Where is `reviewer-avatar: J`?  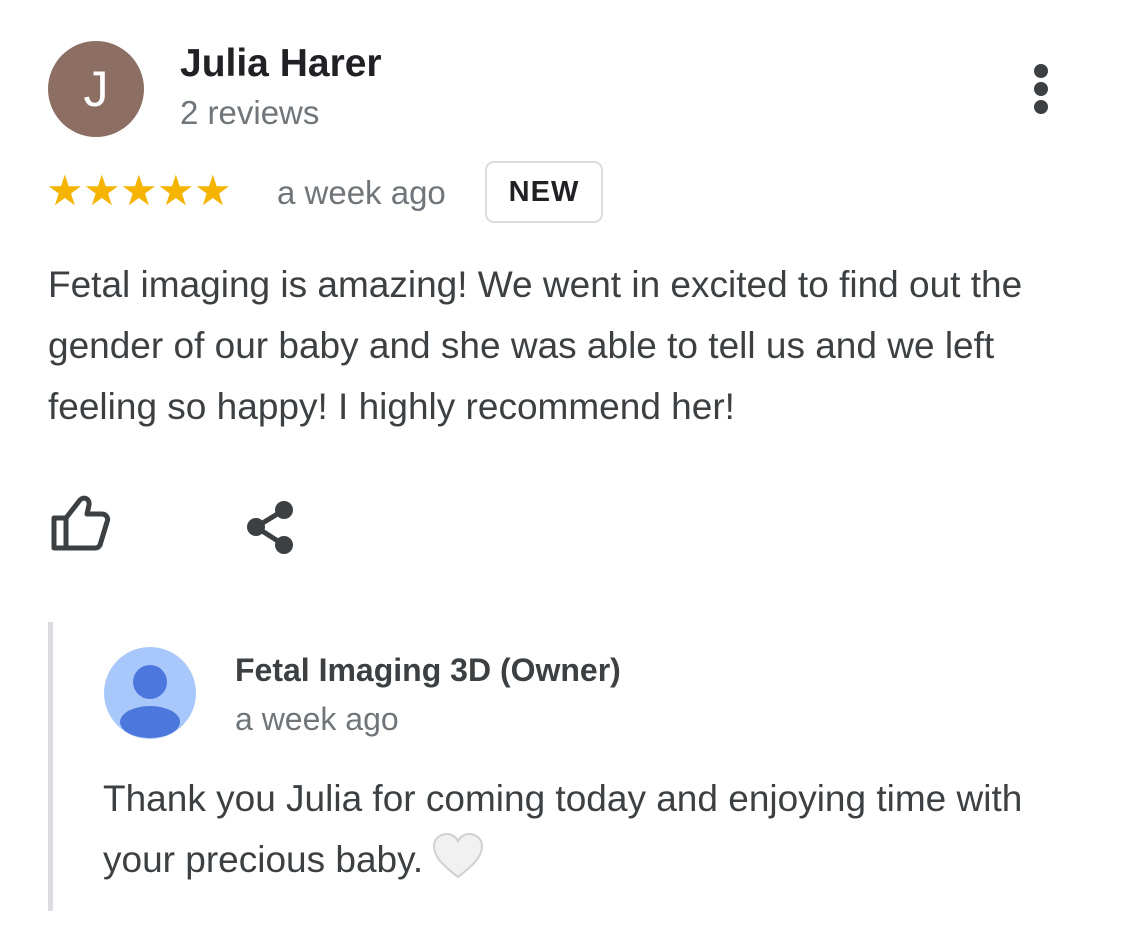
reviewer-avatar: J is located at coordinates (96, 89).